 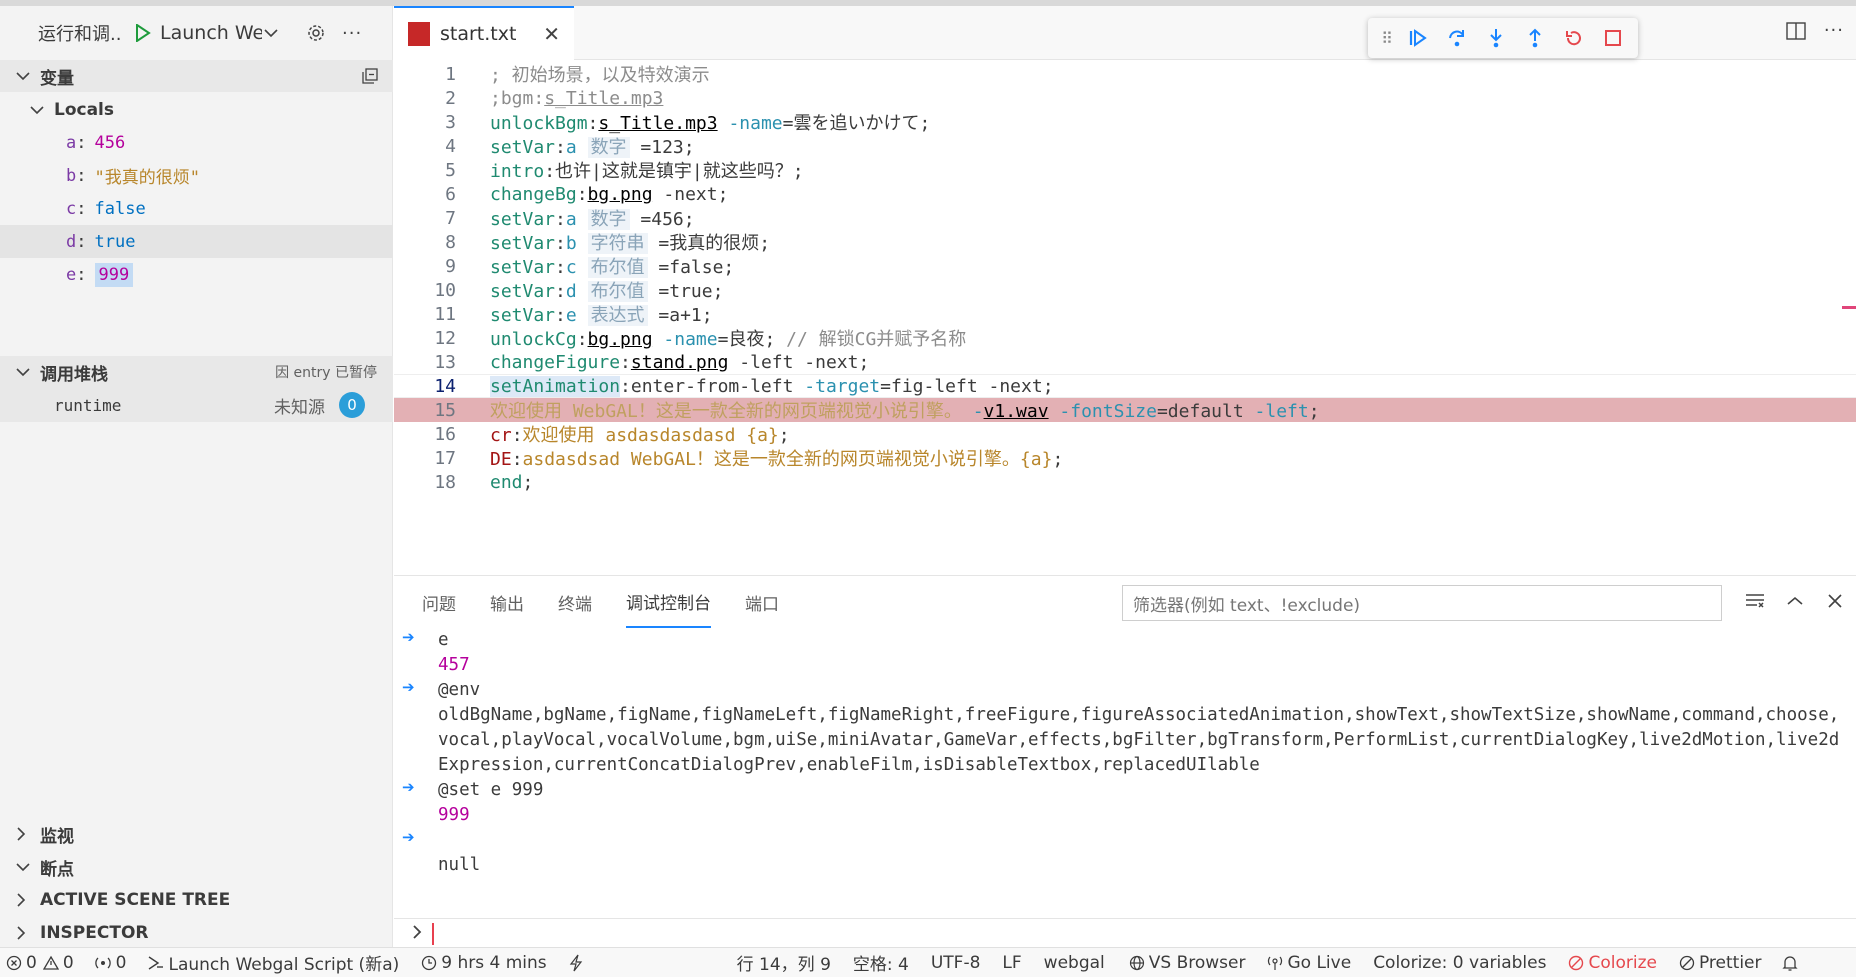 I want to click on frame-name: runtime, so click(x=88, y=405).